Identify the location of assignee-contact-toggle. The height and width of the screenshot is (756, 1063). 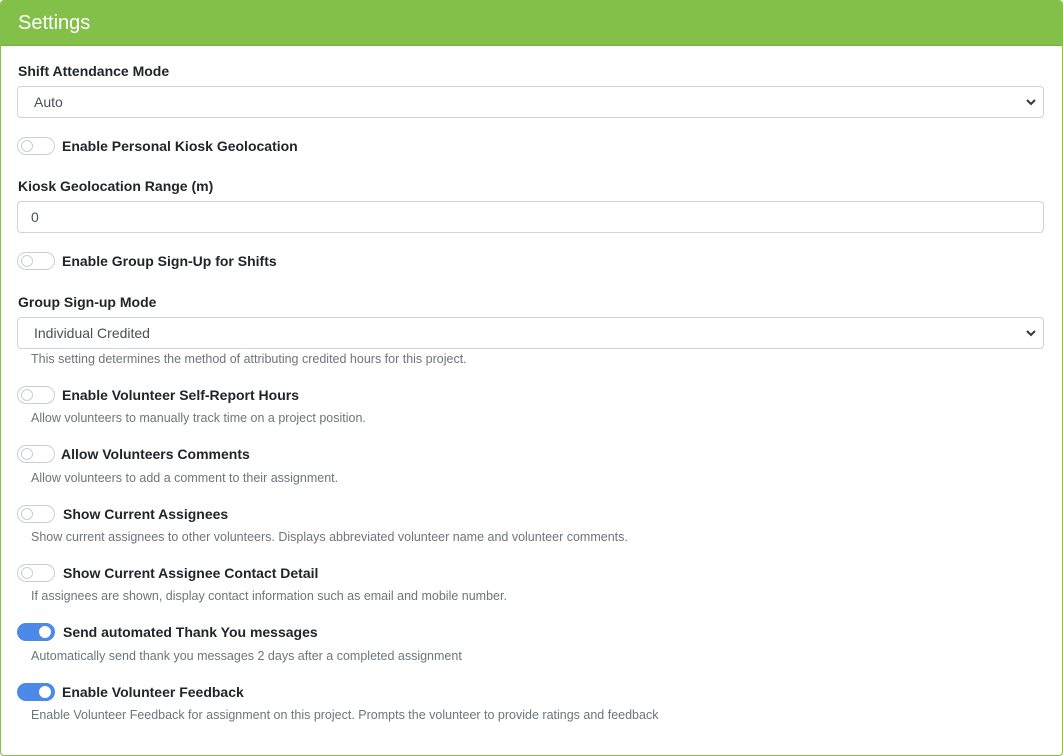
(36, 573).